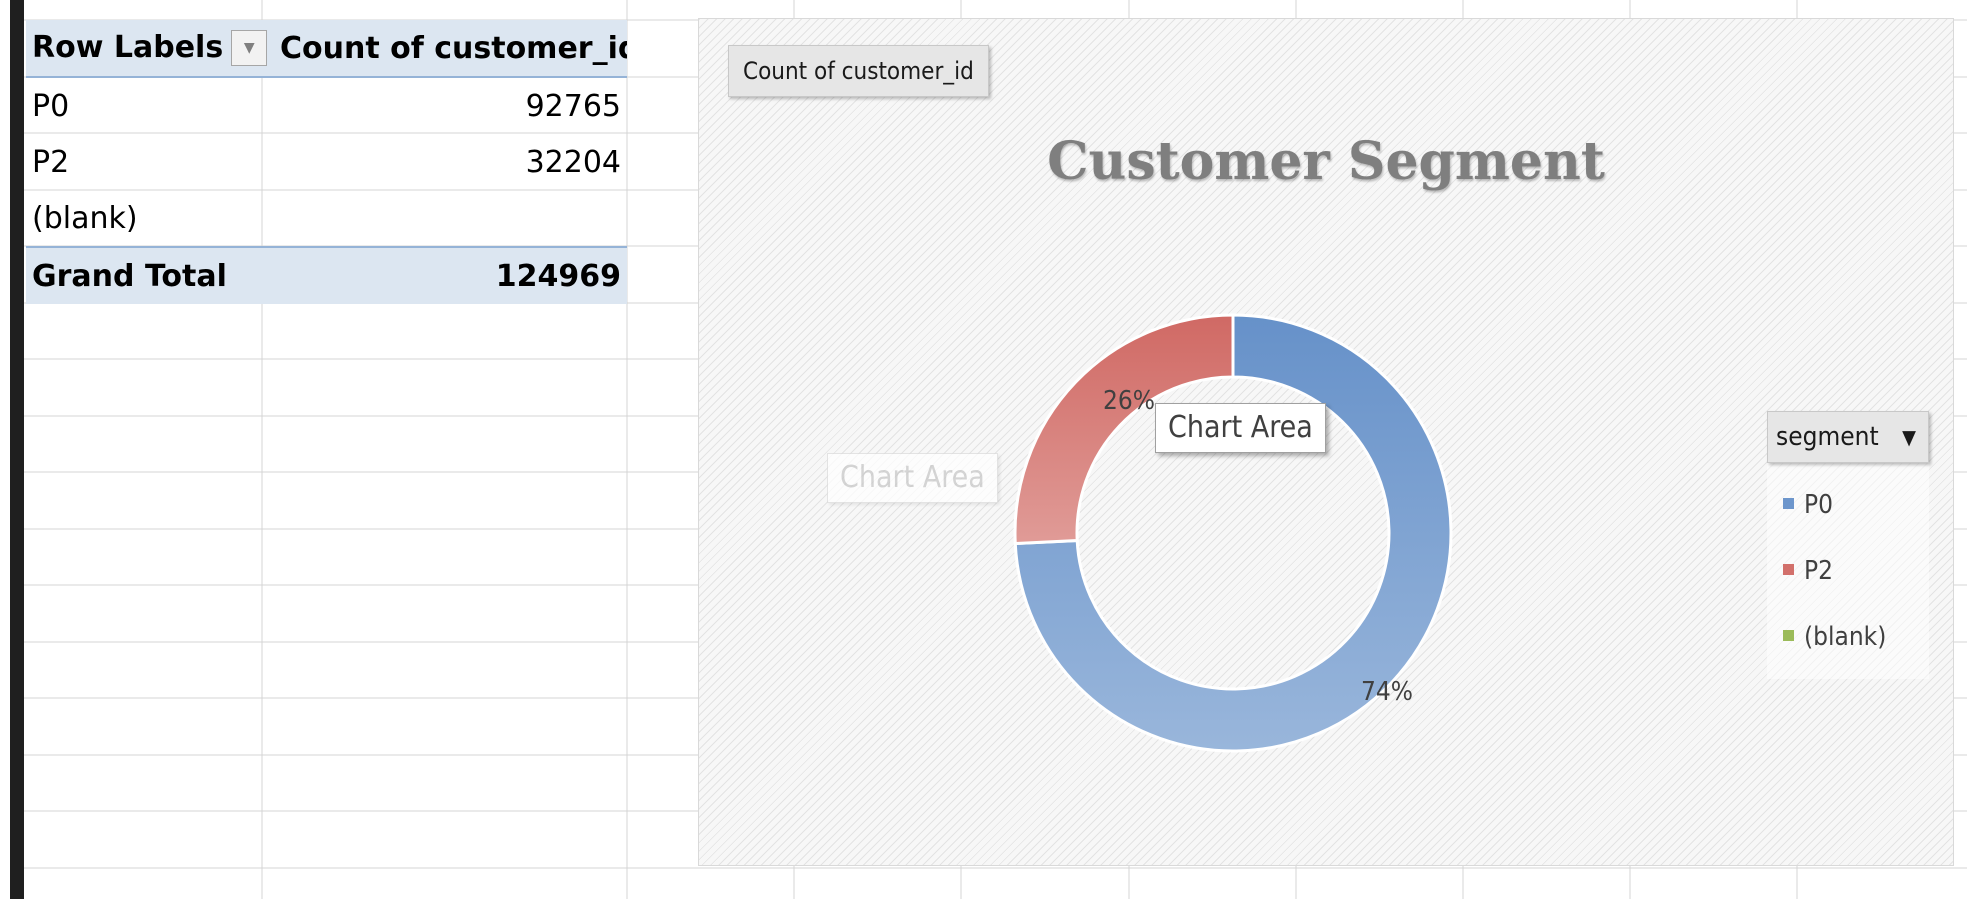  I want to click on pivot-row: P0 92765, so click(326, 105).